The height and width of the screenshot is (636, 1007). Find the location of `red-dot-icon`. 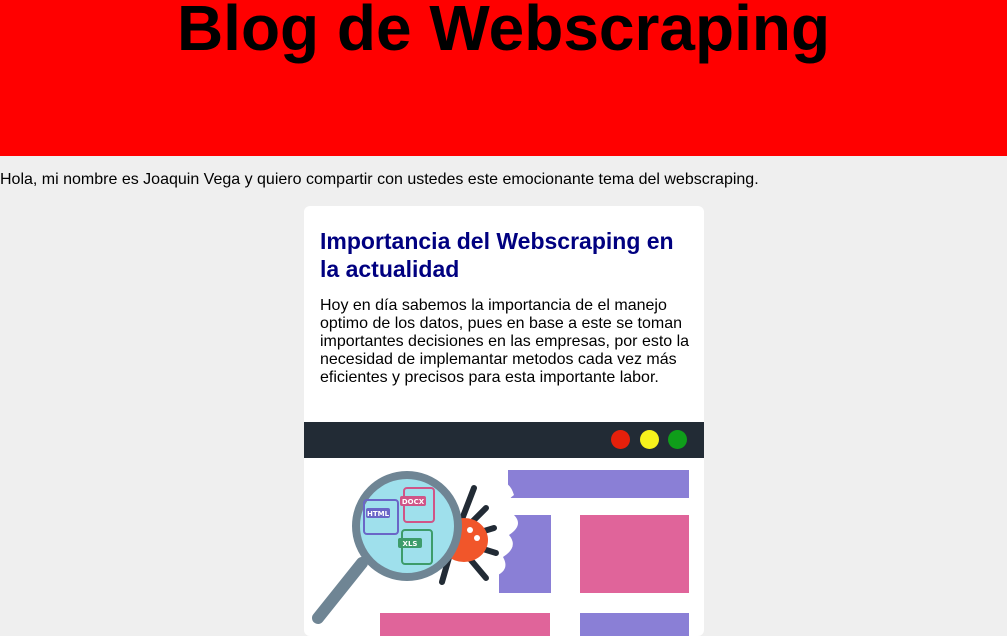

red-dot-icon is located at coordinates (620, 439).